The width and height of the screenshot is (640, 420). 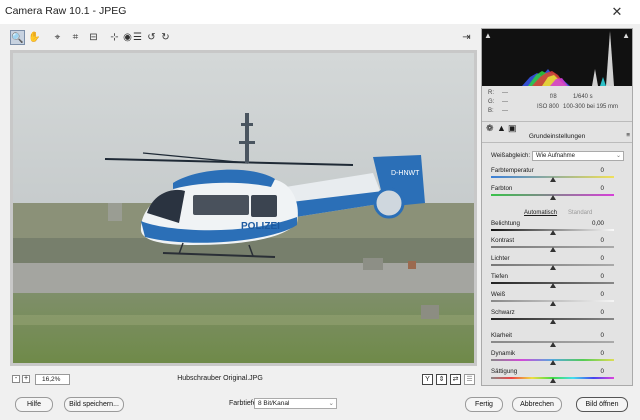 What do you see at coordinates (505, 102) in the screenshot?
I see `g-value: ---` at bounding box center [505, 102].